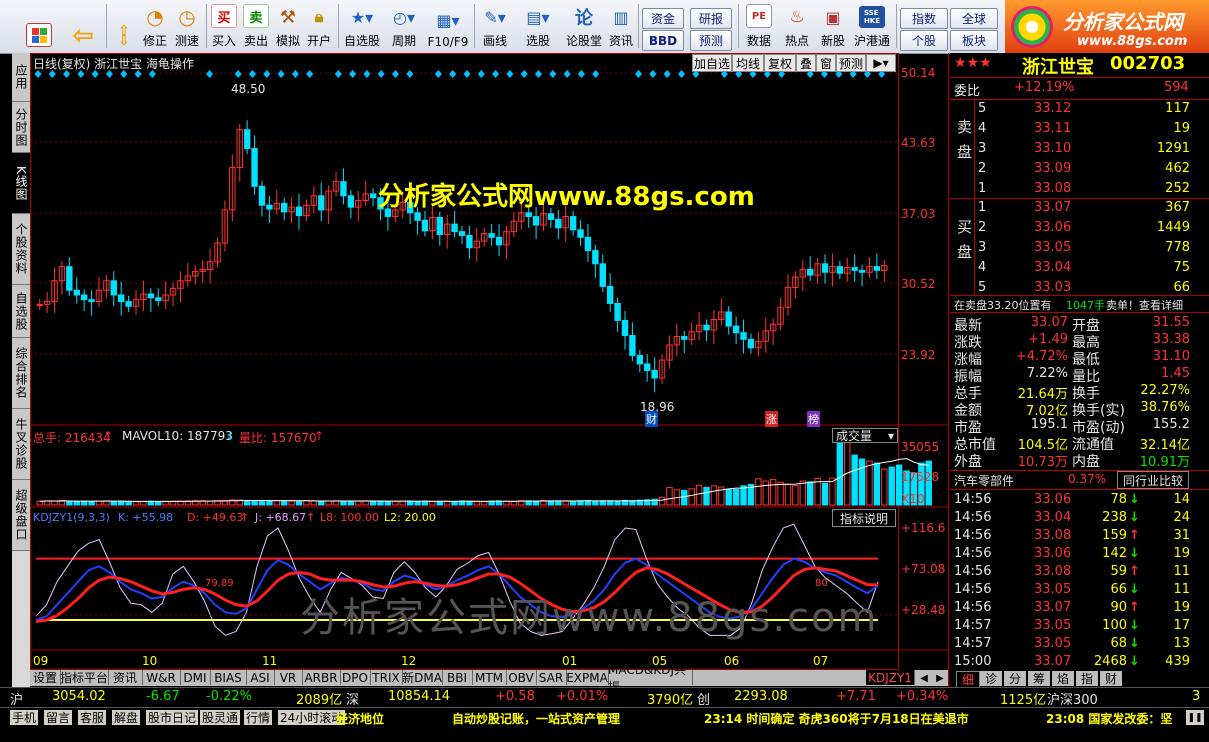 The width and height of the screenshot is (1209, 742). What do you see at coordinates (651, 419) in the screenshot?
I see `finance-badge: 财` at bounding box center [651, 419].